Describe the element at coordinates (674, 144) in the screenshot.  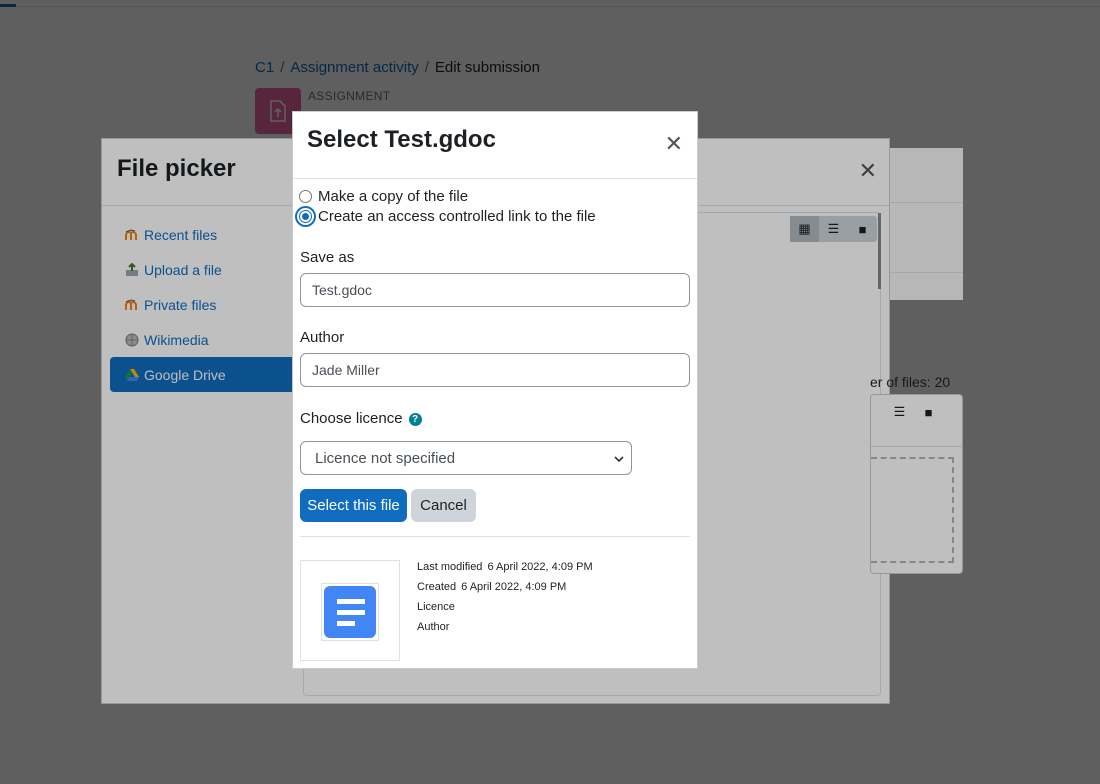
I see `close-icon: ✕` at that location.